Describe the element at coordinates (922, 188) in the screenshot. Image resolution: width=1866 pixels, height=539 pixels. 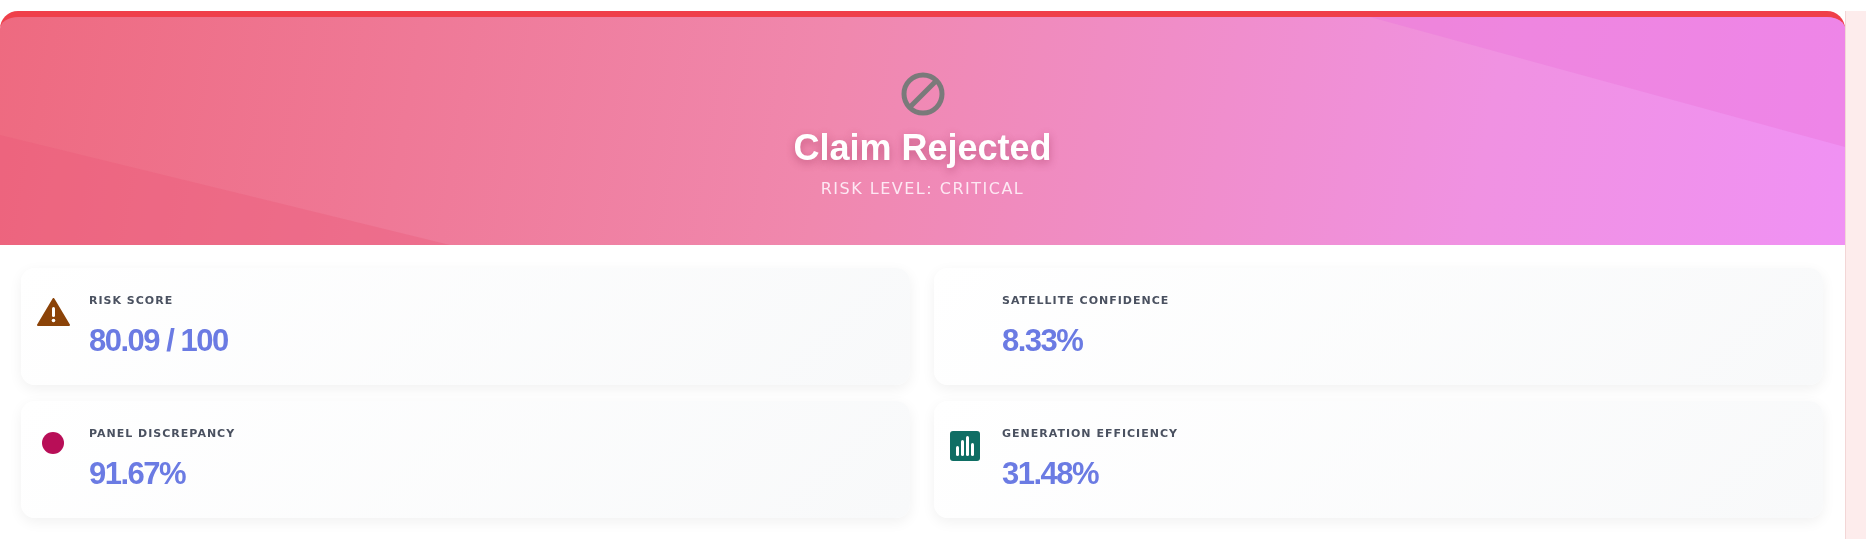
I see `risk-level-text: RISK LEVEL: CRITICAL` at that location.